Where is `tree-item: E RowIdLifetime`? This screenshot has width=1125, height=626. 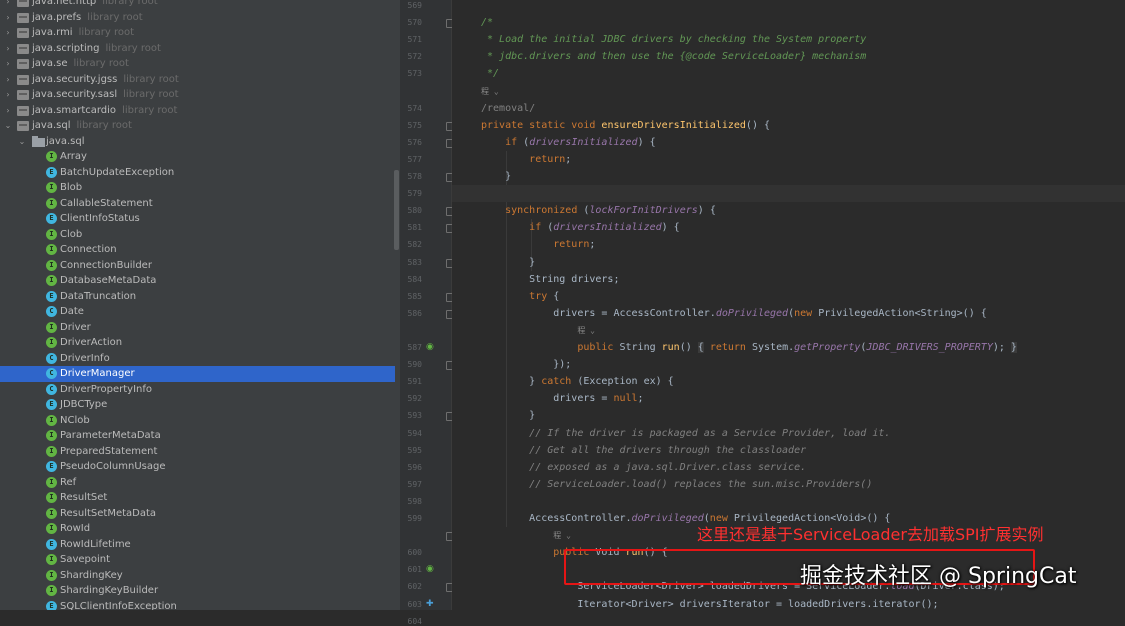
tree-item: E RowIdLifetime is located at coordinates (197, 545).